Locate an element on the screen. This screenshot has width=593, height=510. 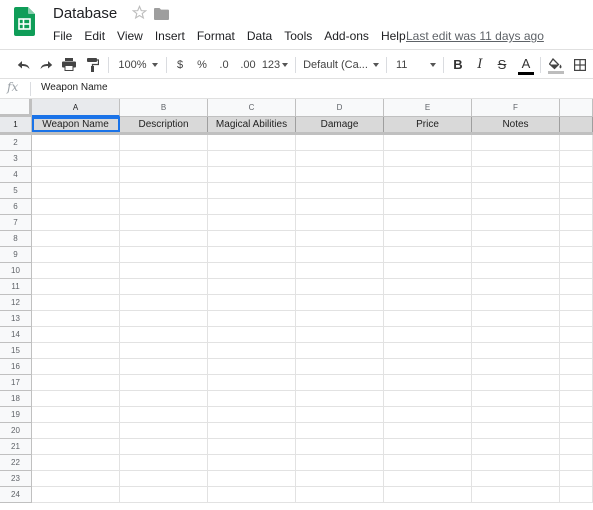
cell-e24 is located at coordinates (428, 495).